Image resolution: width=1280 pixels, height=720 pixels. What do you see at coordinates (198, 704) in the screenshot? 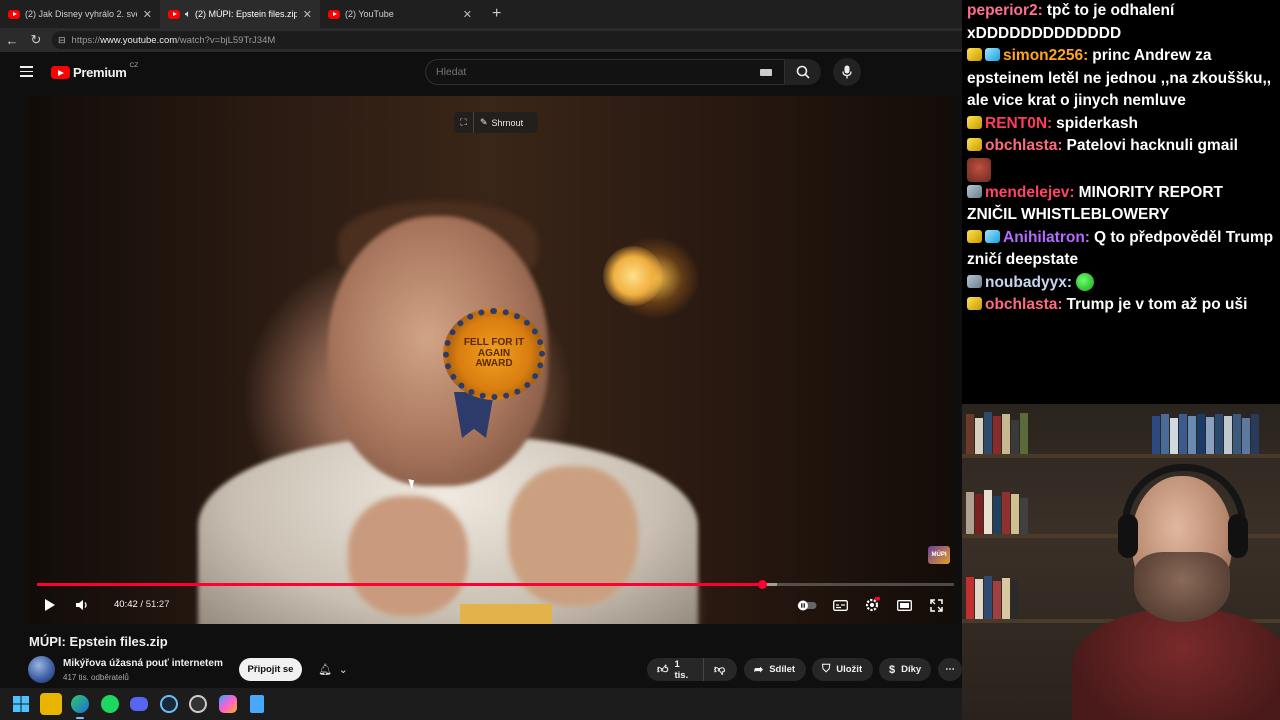
I see `obs-icon` at bounding box center [198, 704].